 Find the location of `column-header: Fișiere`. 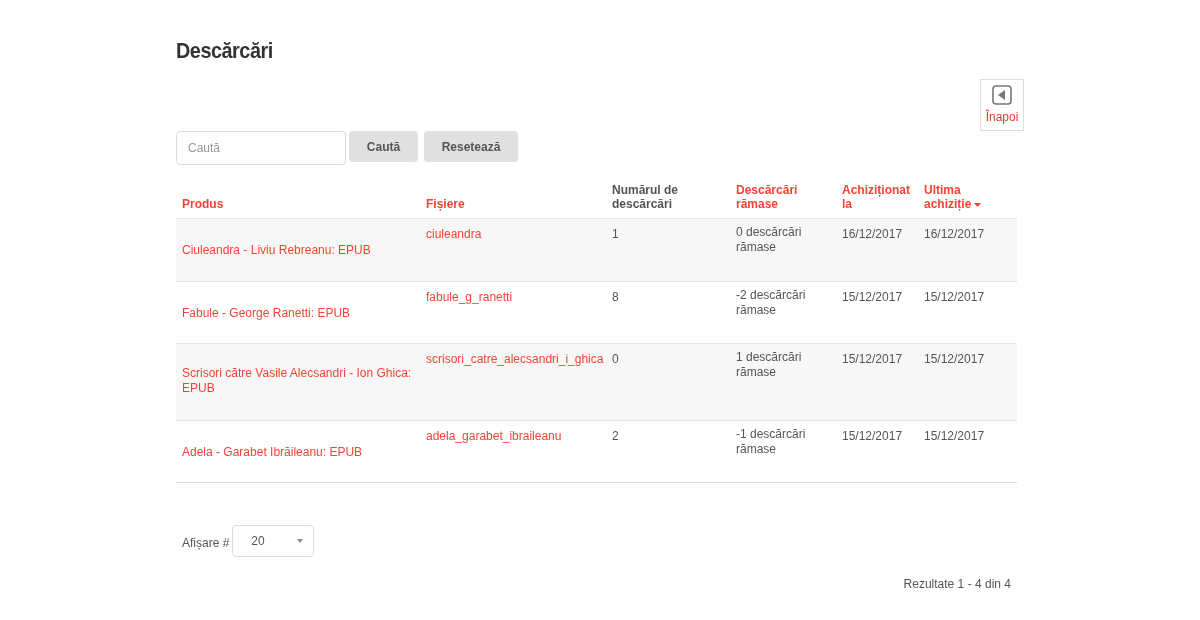

column-header: Fișiere is located at coordinates (445, 204).